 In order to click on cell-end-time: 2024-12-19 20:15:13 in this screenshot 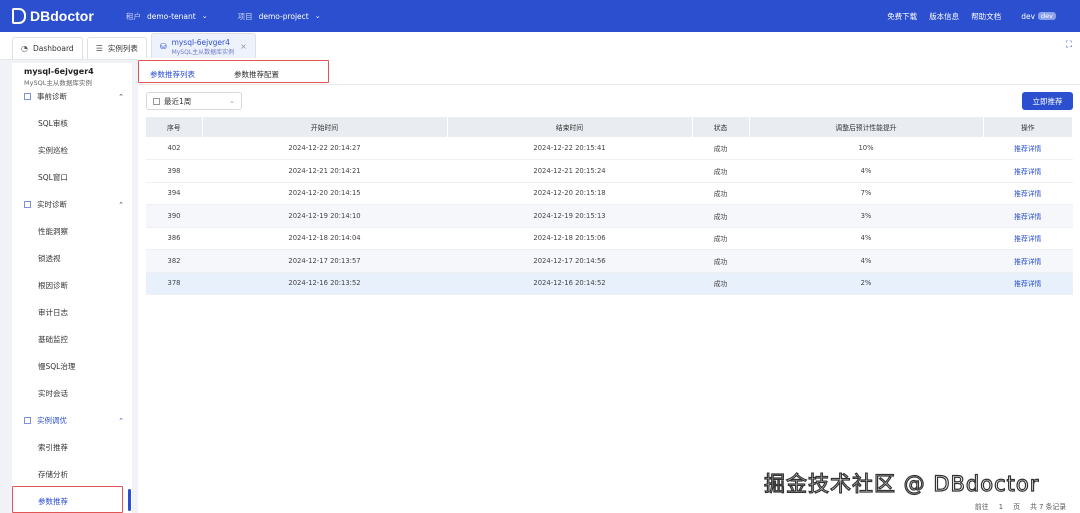, I will do `click(569, 216)`.